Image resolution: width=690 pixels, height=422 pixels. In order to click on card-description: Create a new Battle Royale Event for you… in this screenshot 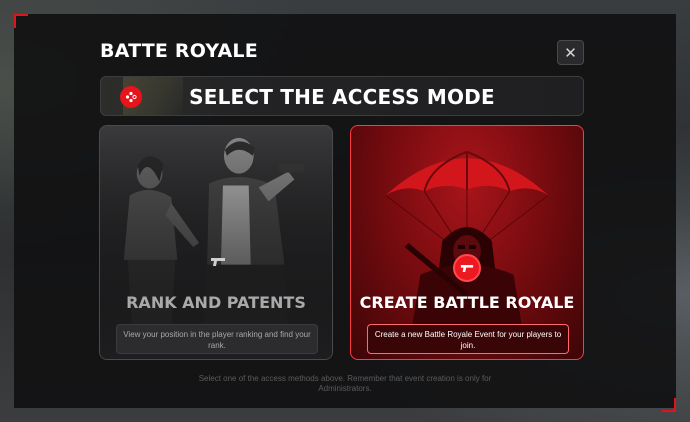, I will do `click(468, 339)`.